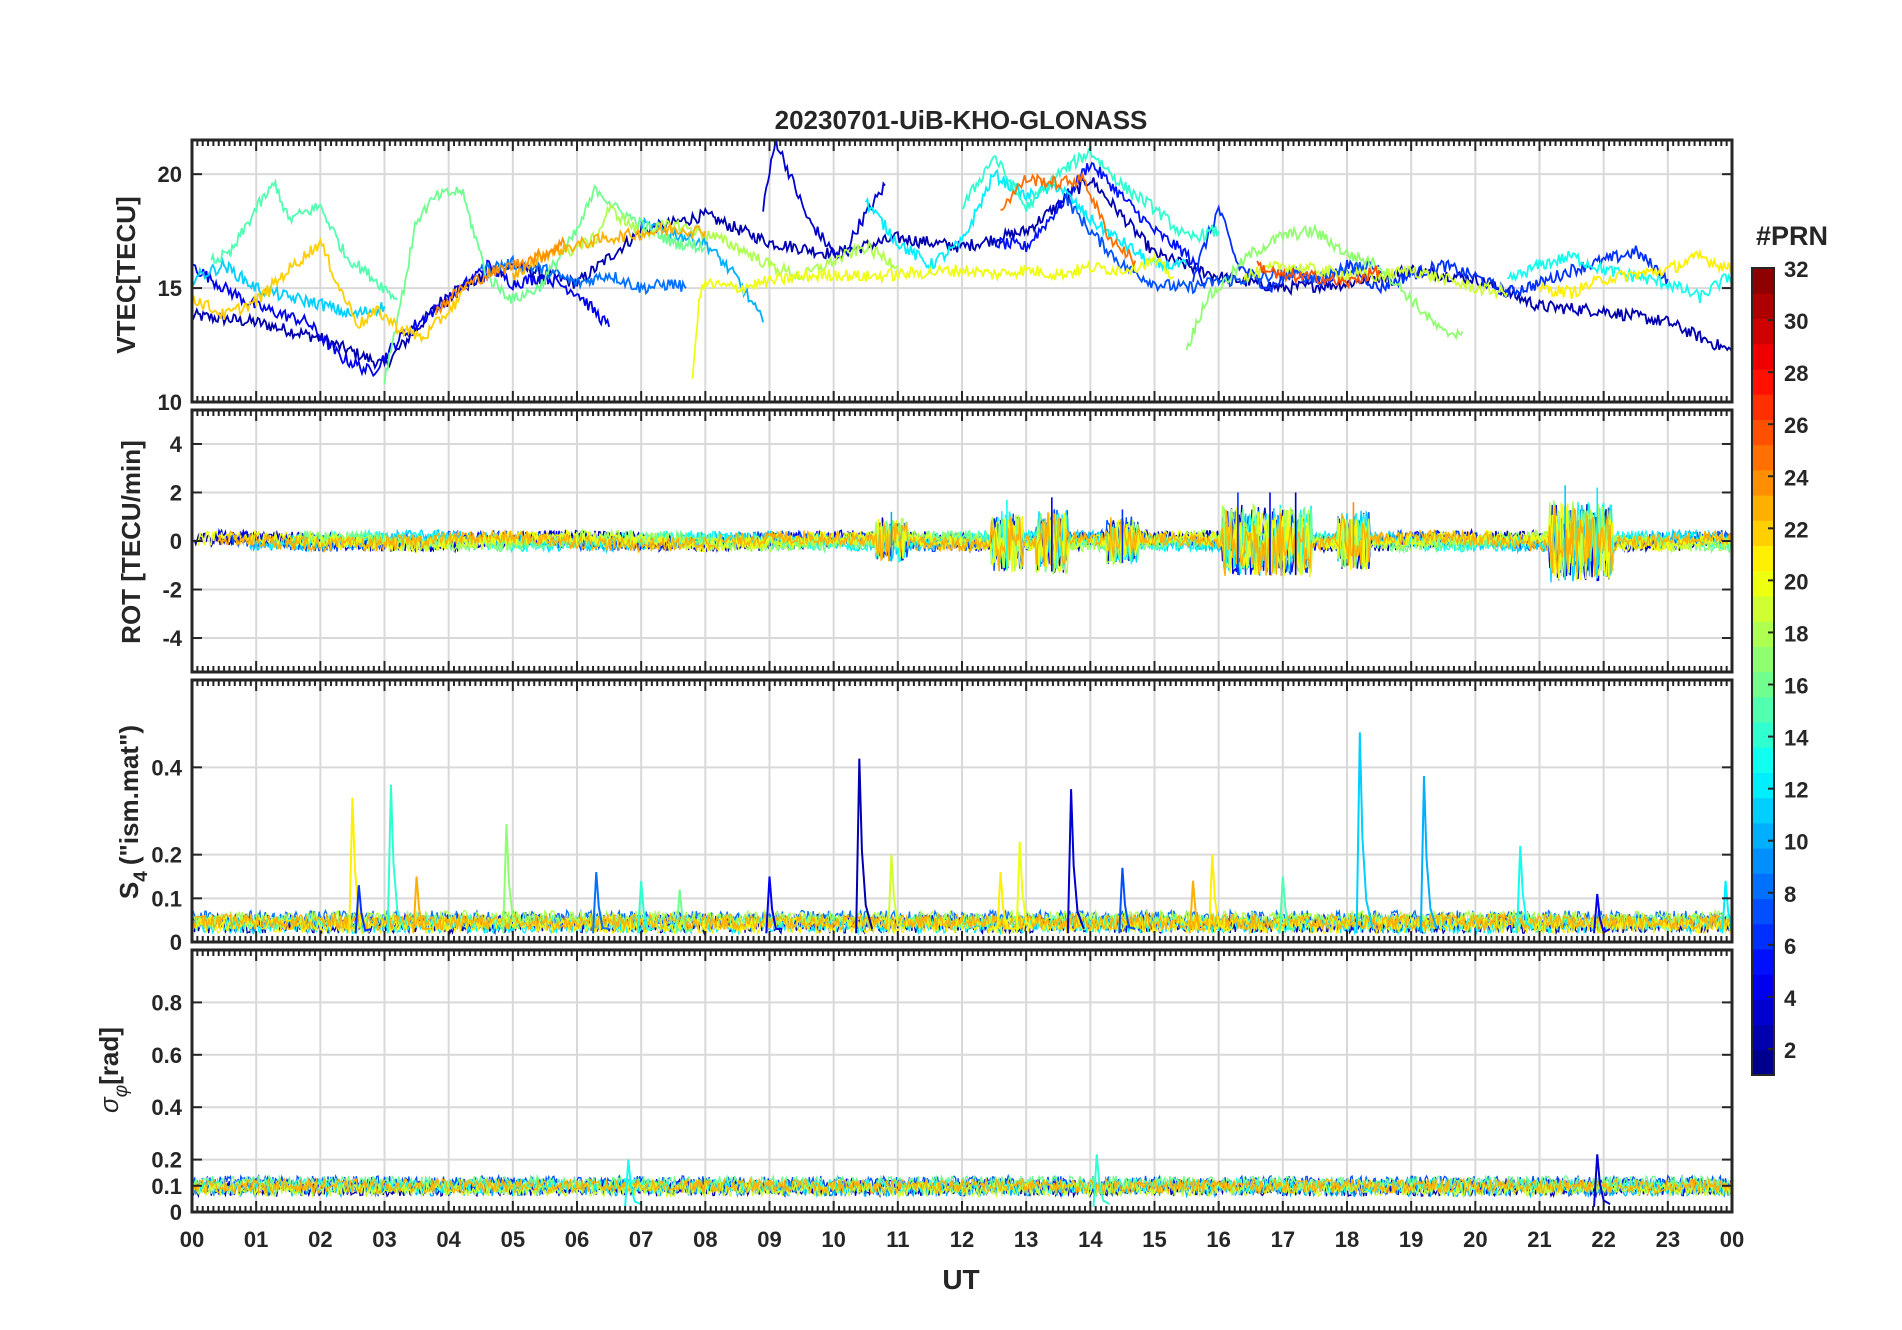 Image resolution: width=1902 pixels, height=1330 pixels. What do you see at coordinates (1796, 529) in the screenshot?
I see `colorbar-tick-label: 22` at bounding box center [1796, 529].